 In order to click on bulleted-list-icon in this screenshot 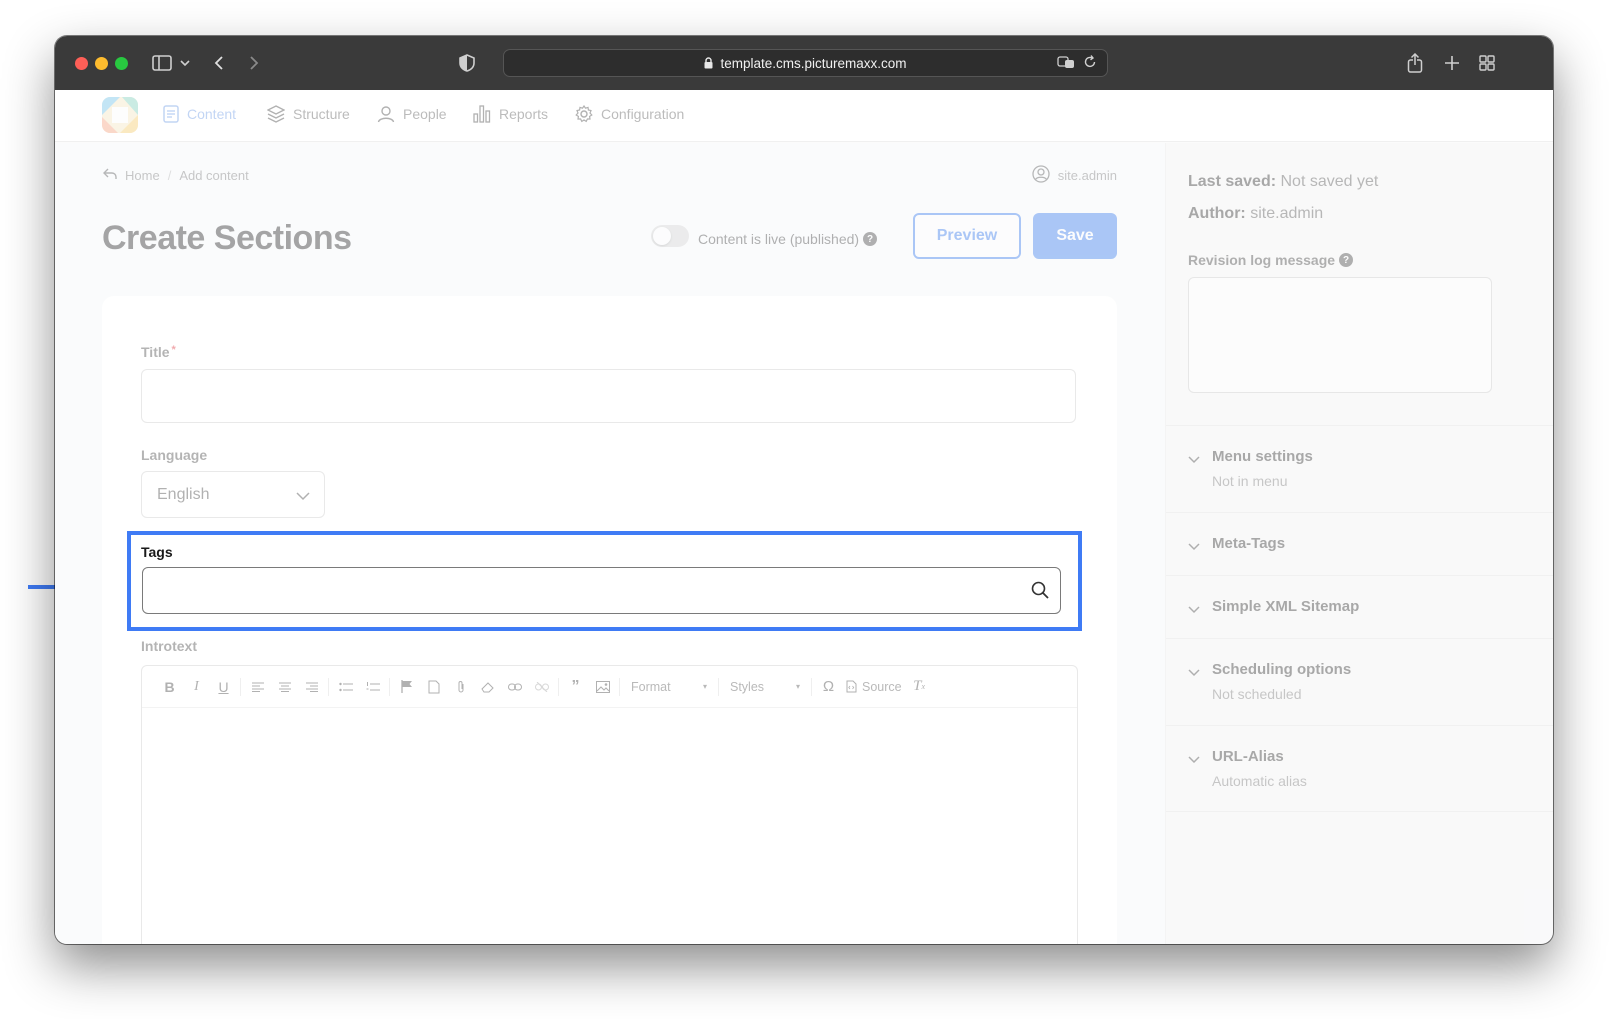, I will do `click(345, 687)`.